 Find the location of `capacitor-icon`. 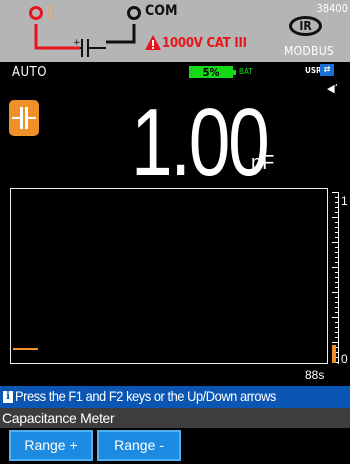

capacitor-icon is located at coordinates (24, 118).